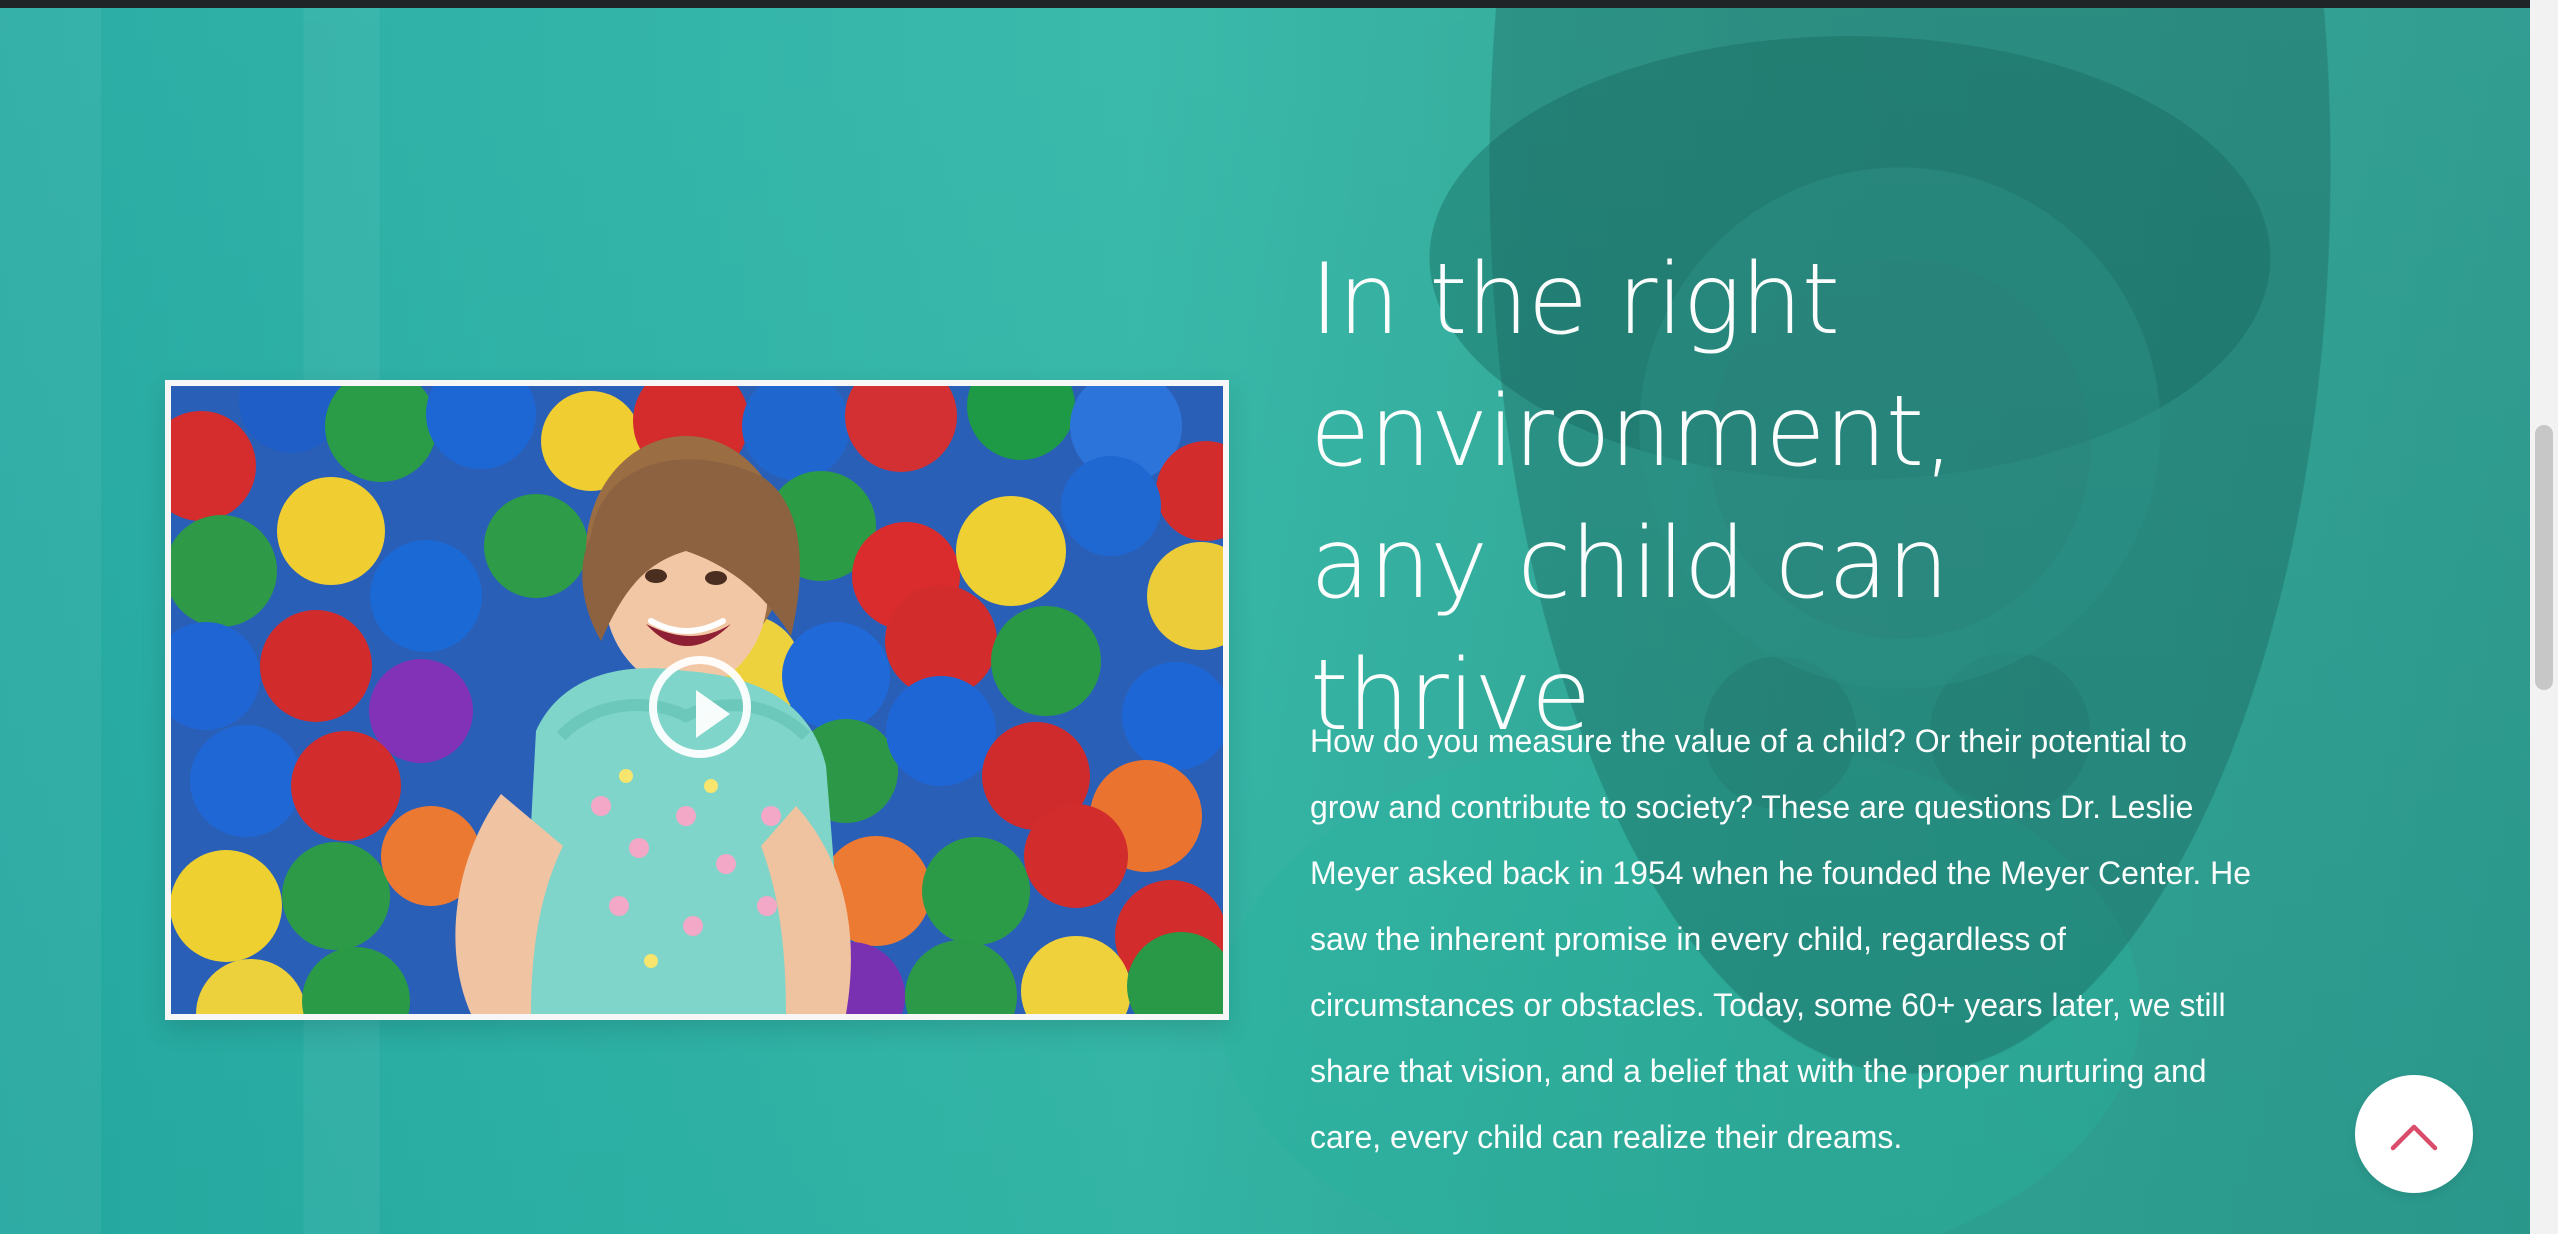 The image size is (2558, 1234). Describe the element at coordinates (2544, 557) in the screenshot. I see `scrollbar-thumb` at that location.